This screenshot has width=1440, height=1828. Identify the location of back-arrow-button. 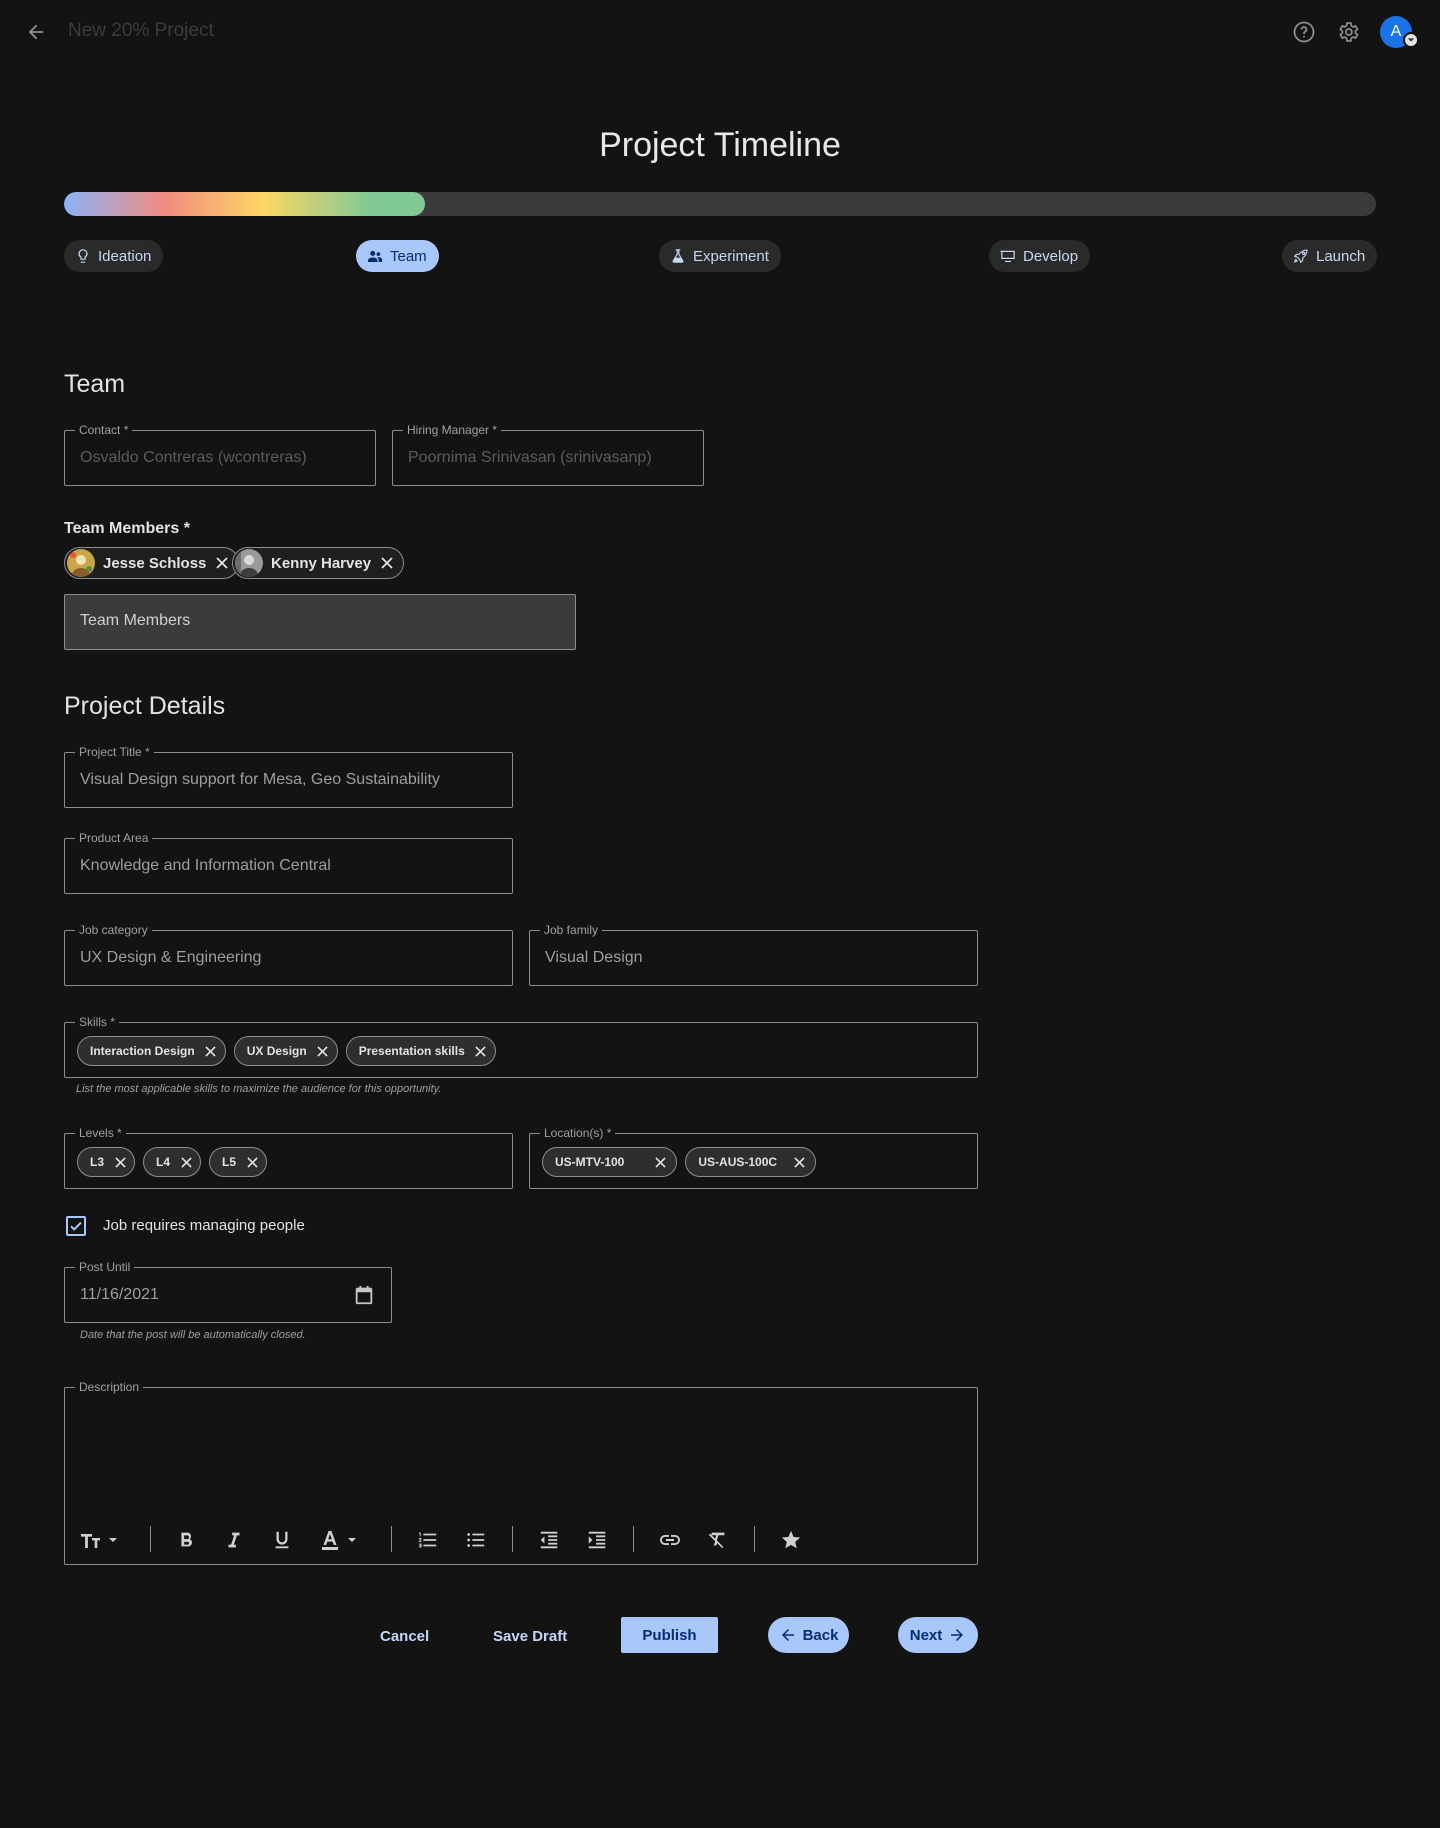
(36, 32).